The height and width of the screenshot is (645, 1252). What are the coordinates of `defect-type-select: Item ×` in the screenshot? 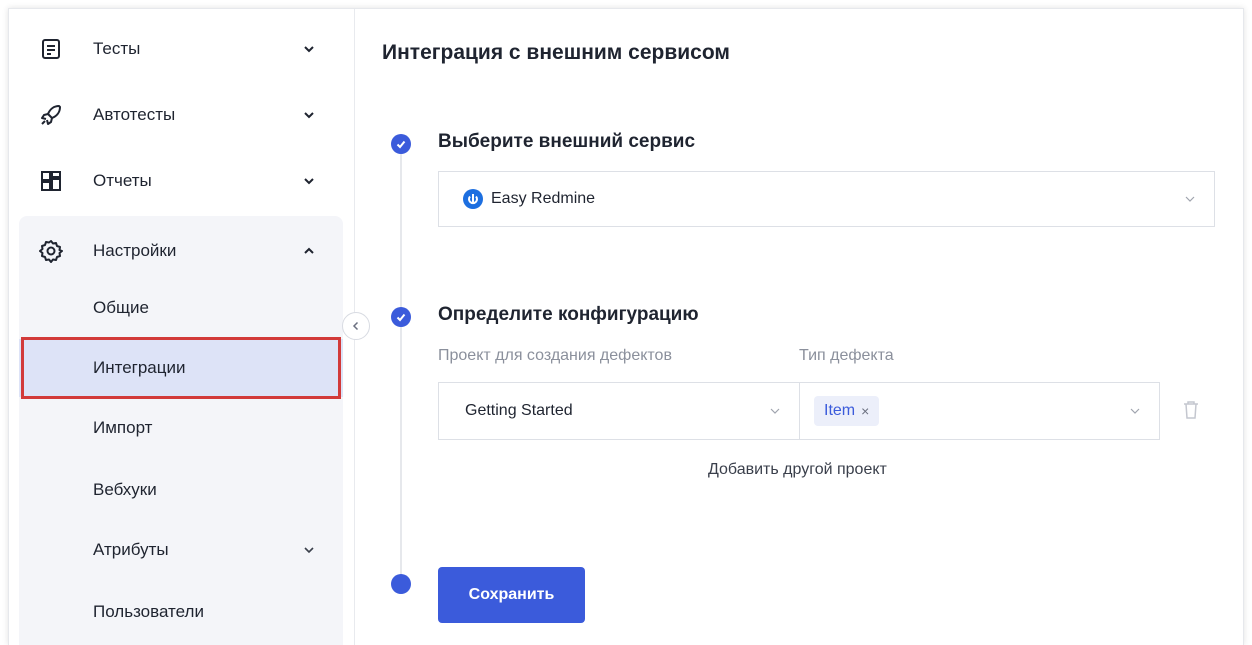 It's located at (979, 411).